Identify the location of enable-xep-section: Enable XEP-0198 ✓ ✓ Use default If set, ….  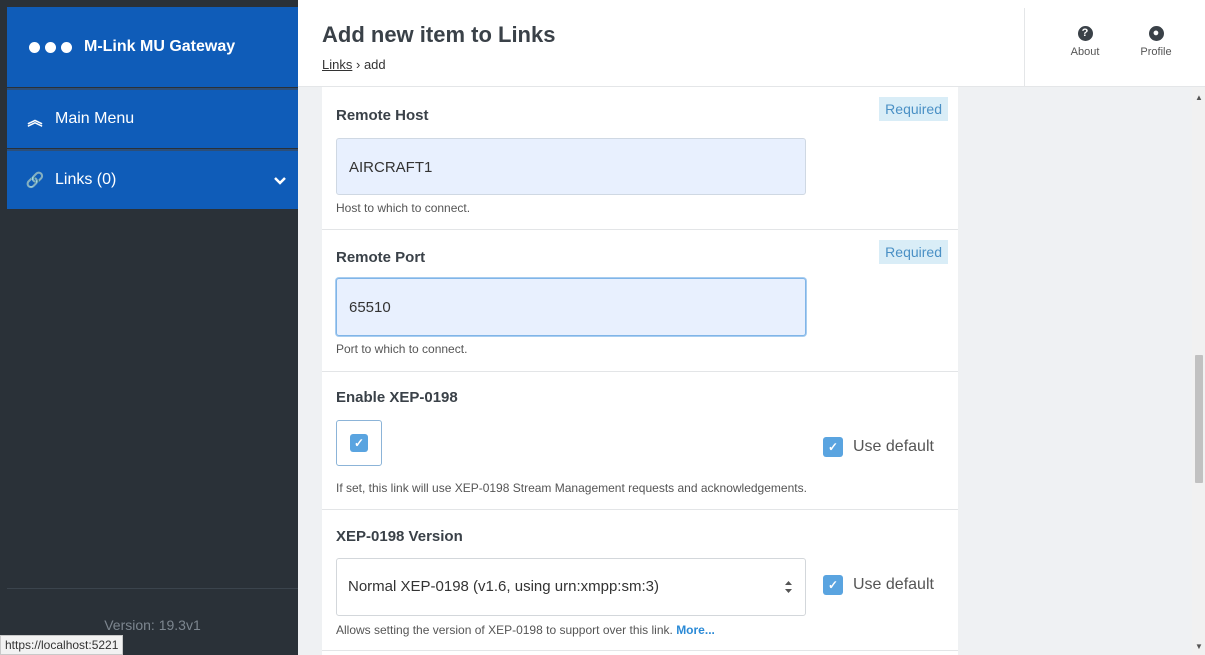
(640, 441).